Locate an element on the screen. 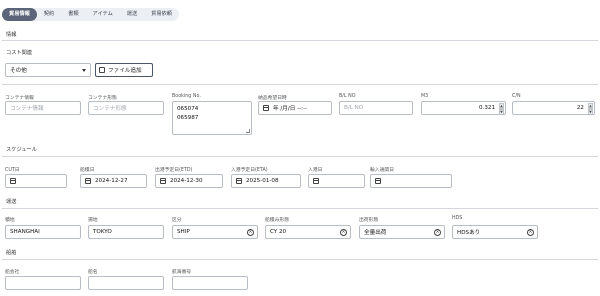 The height and width of the screenshot is (296, 600). shipment-type-select: 全量出荷 × is located at coordinates (402, 232).